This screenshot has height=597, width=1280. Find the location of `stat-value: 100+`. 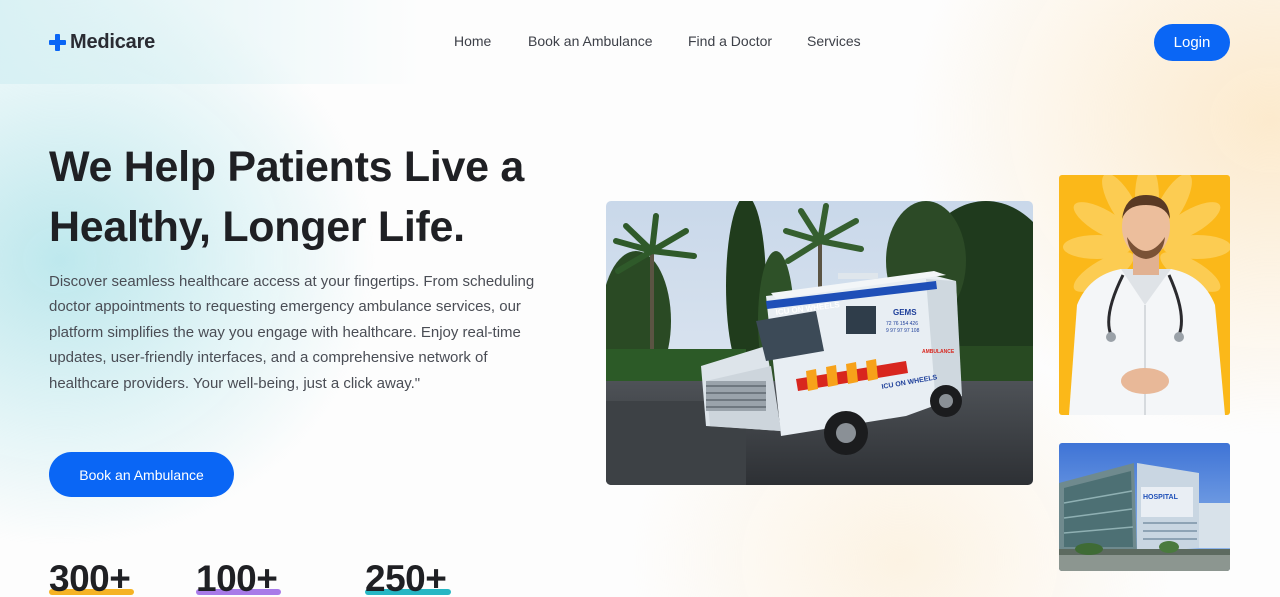

stat-value: 100+ is located at coordinates (237, 577).